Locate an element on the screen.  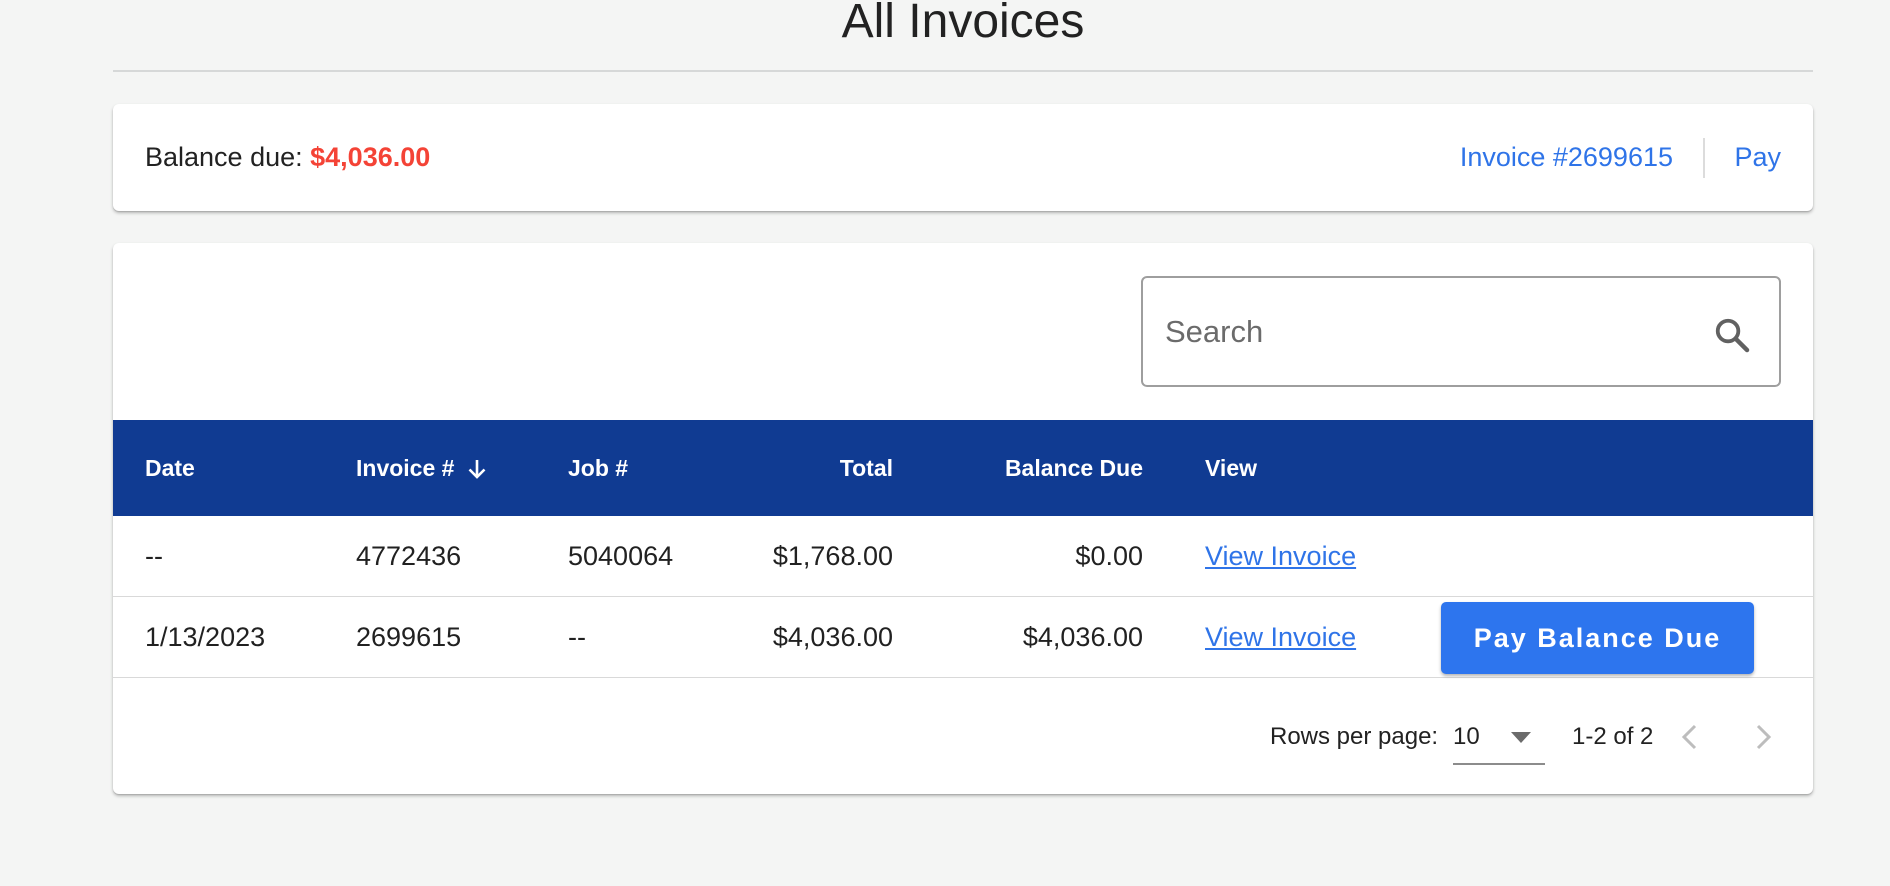
column-header-invoice: Invoice # is located at coordinates (422, 468).